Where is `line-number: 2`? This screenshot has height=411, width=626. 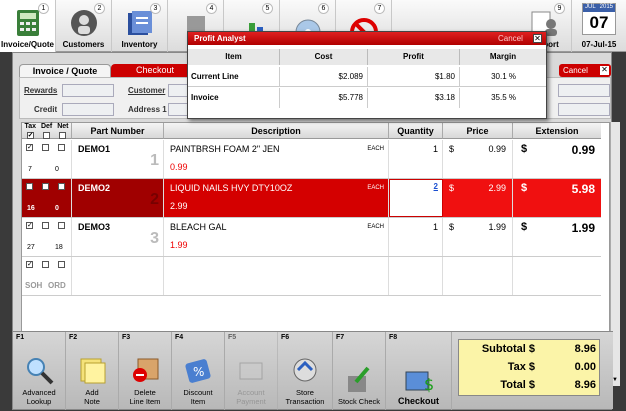 line-number: 2 is located at coordinates (154, 199).